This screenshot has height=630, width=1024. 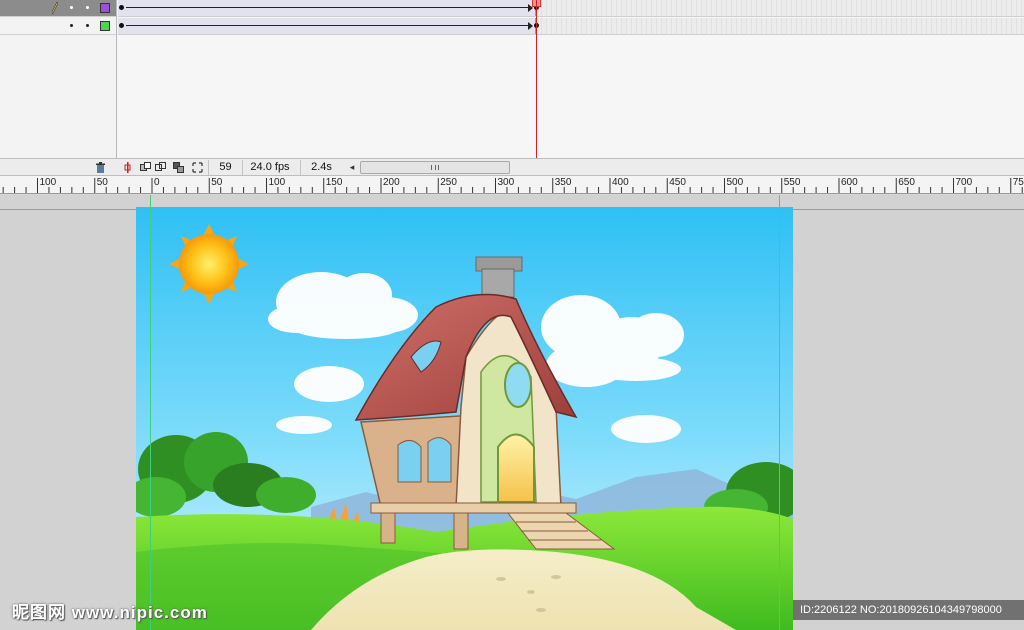 What do you see at coordinates (150, 412) in the screenshot?
I see `vertical-guide-left` at bounding box center [150, 412].